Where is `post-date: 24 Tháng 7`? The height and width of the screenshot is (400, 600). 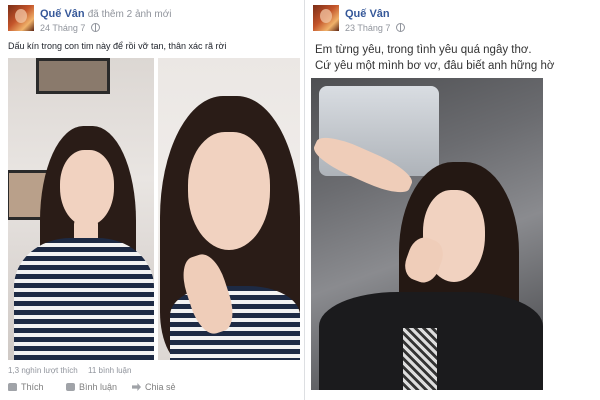
post-date: 24 Tháng 7 is located at coordinates (62, 28).